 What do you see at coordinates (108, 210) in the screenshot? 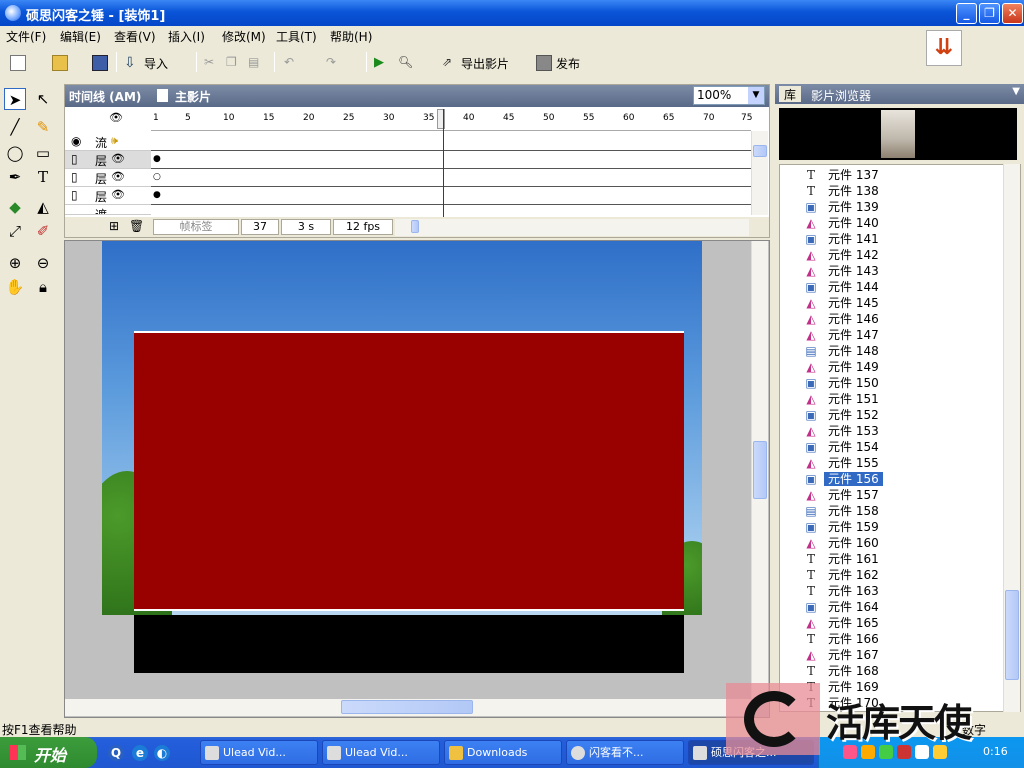
I see `layer-row: 遮` at bounding box center [108, 210].